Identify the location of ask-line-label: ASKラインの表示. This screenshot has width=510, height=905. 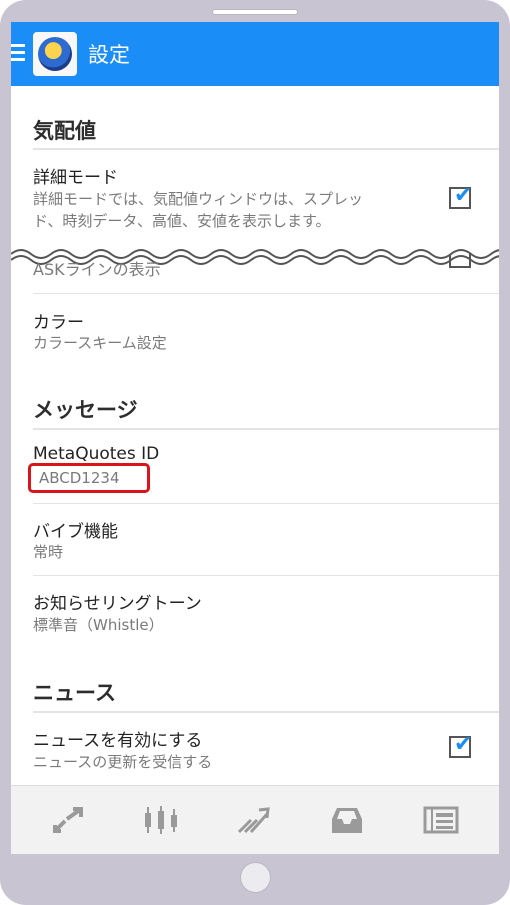
(97, 269).